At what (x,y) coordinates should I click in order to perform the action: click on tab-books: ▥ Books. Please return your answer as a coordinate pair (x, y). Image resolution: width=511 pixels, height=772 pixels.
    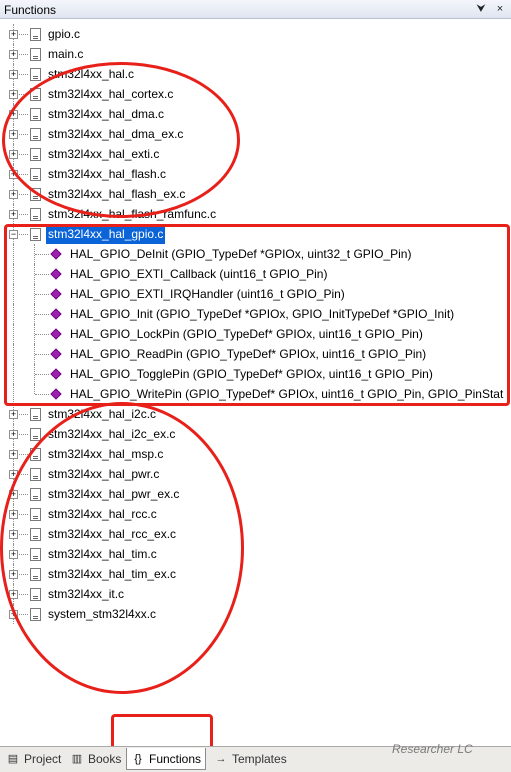
    Looking at the image, I should click on (94, 759).